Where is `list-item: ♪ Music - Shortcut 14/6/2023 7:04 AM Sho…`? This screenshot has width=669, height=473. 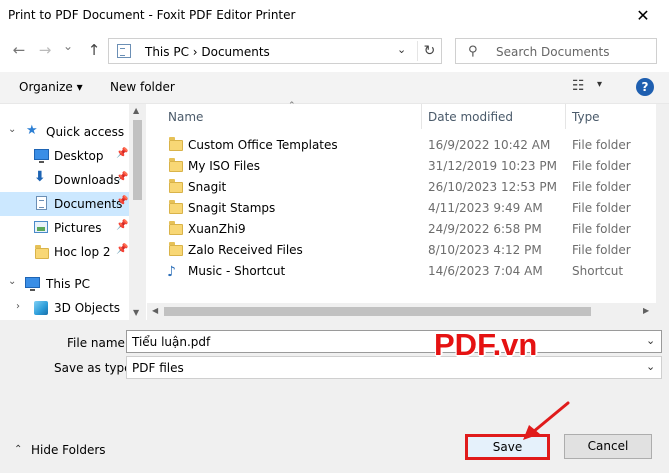 list-item: ♪ Music - Shortcut 14/6/2023 7:04 AM Sho… is located at coordinates (401, 271).